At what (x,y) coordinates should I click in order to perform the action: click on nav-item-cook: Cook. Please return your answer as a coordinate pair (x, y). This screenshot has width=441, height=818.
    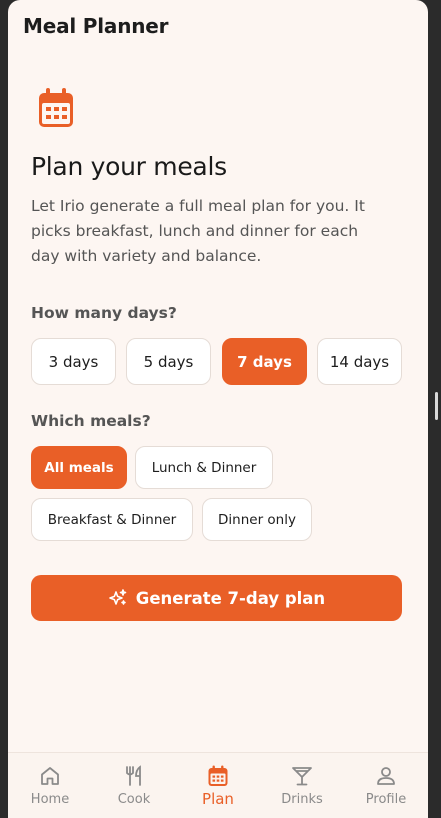
    Looking at the image, I should click on (134, 785).